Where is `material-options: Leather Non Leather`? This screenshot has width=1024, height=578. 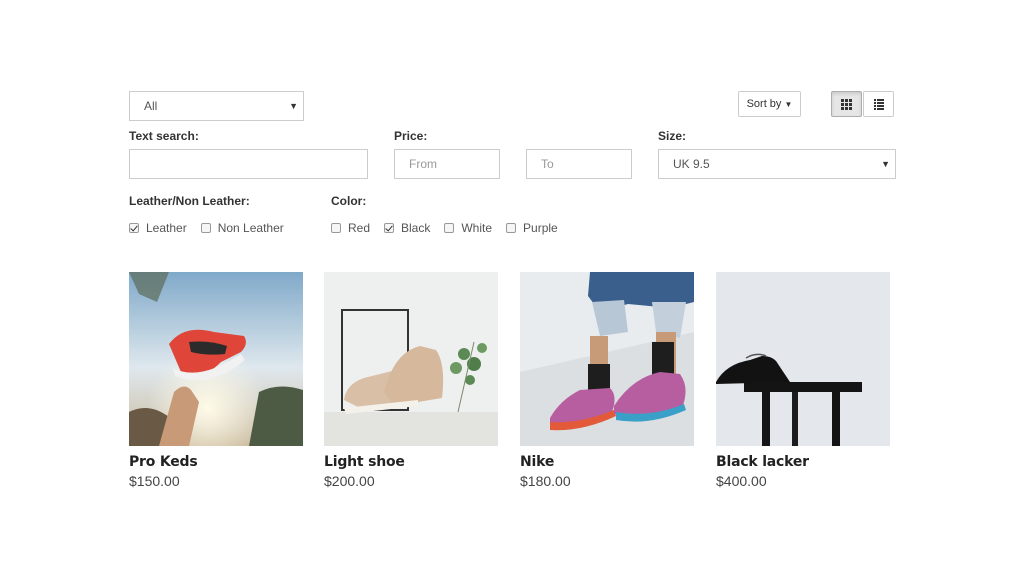 material-options: Leather Non Leather is located at coordinates (206, 228).